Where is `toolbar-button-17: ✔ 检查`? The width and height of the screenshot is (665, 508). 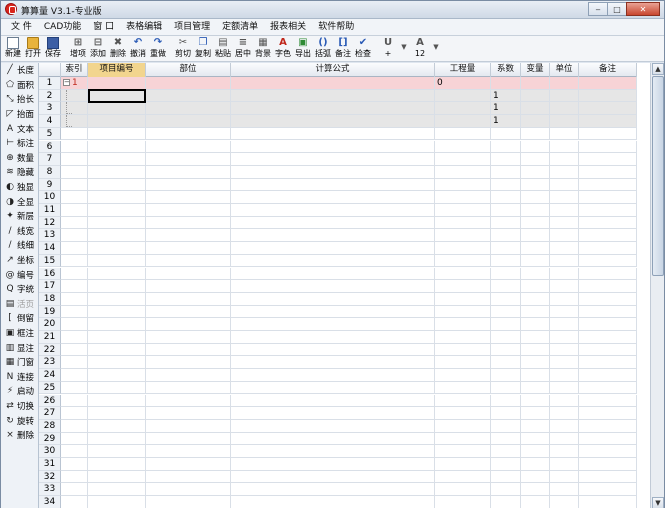 toolbar-button-17: ✔ 检查 is located at coordinates (363, 48).